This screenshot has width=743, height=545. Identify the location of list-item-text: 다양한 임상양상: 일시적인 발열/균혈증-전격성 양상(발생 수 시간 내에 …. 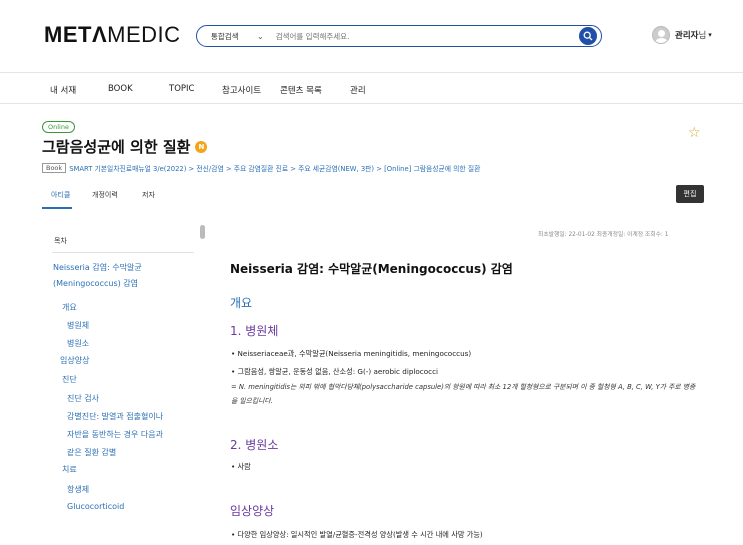
(360, 534).